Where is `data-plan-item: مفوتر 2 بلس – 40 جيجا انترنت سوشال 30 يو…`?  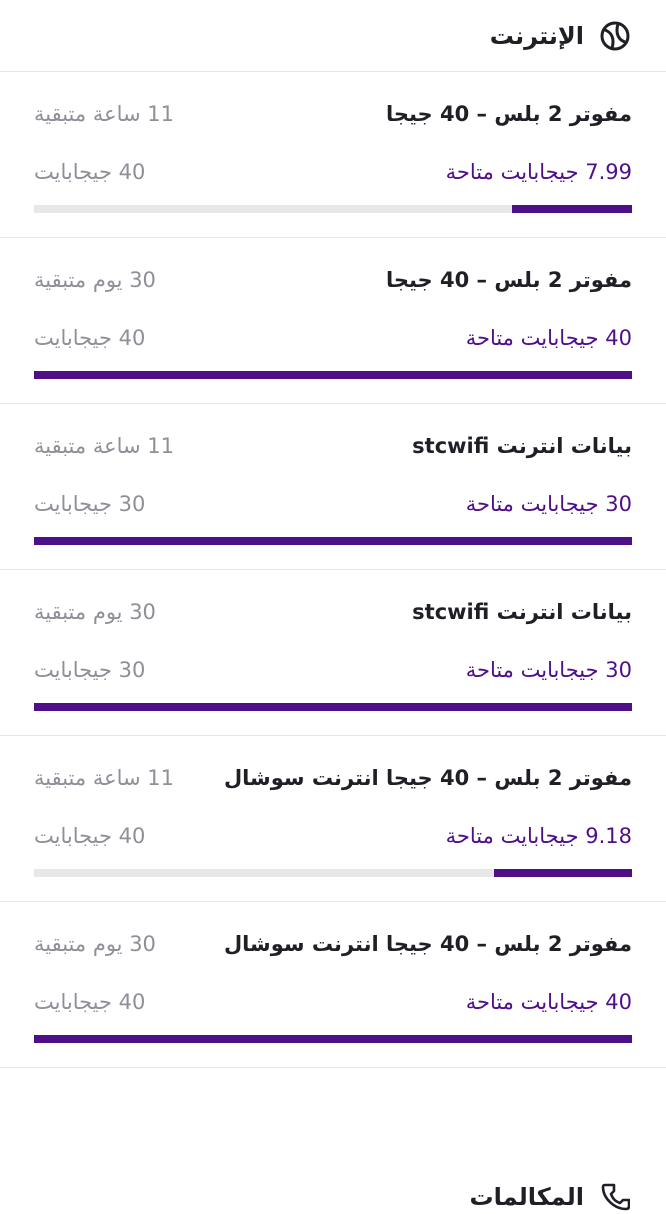 data-plan-item: مفوتر 2 بلس – 40 جيجا انترنت سوشال 30 يو… is located at coordinates (333, 985).